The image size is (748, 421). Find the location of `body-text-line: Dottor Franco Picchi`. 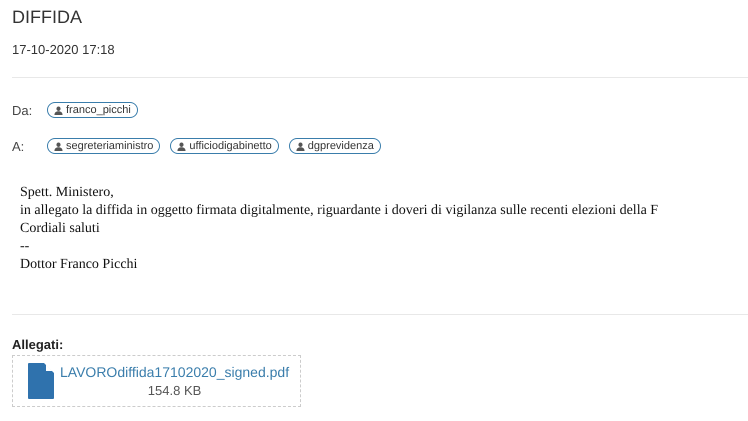

body-text-line: Dottor Franco Picchi is located at coordinates (79, 265).